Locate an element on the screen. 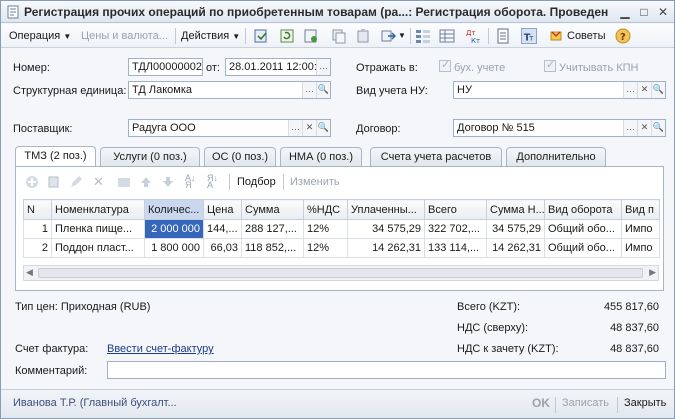  save-copy-icon is located at coordinates (311, 36).